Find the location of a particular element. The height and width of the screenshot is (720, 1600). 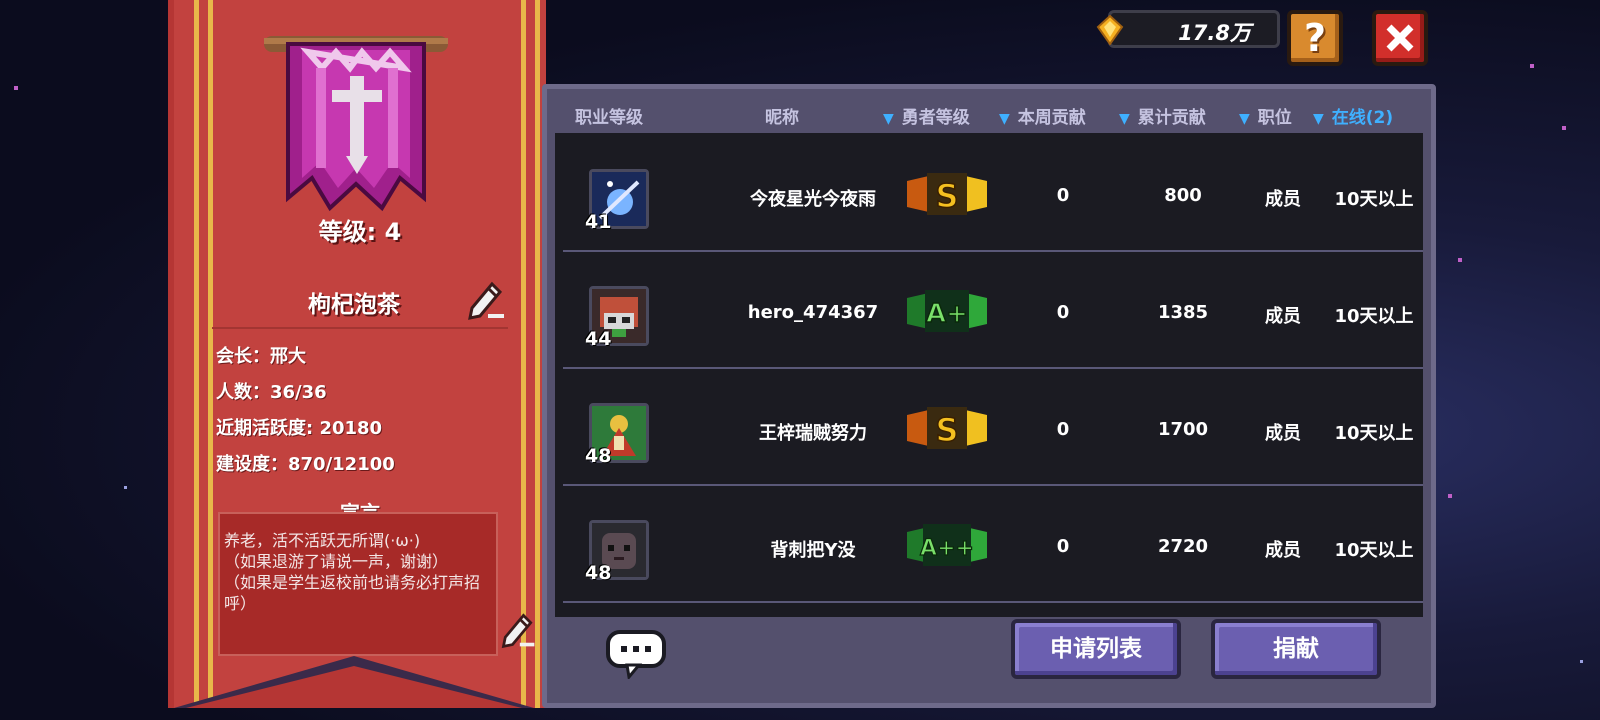

column-online: ▼ 在线(2) is located at coordinates (1353, 115).